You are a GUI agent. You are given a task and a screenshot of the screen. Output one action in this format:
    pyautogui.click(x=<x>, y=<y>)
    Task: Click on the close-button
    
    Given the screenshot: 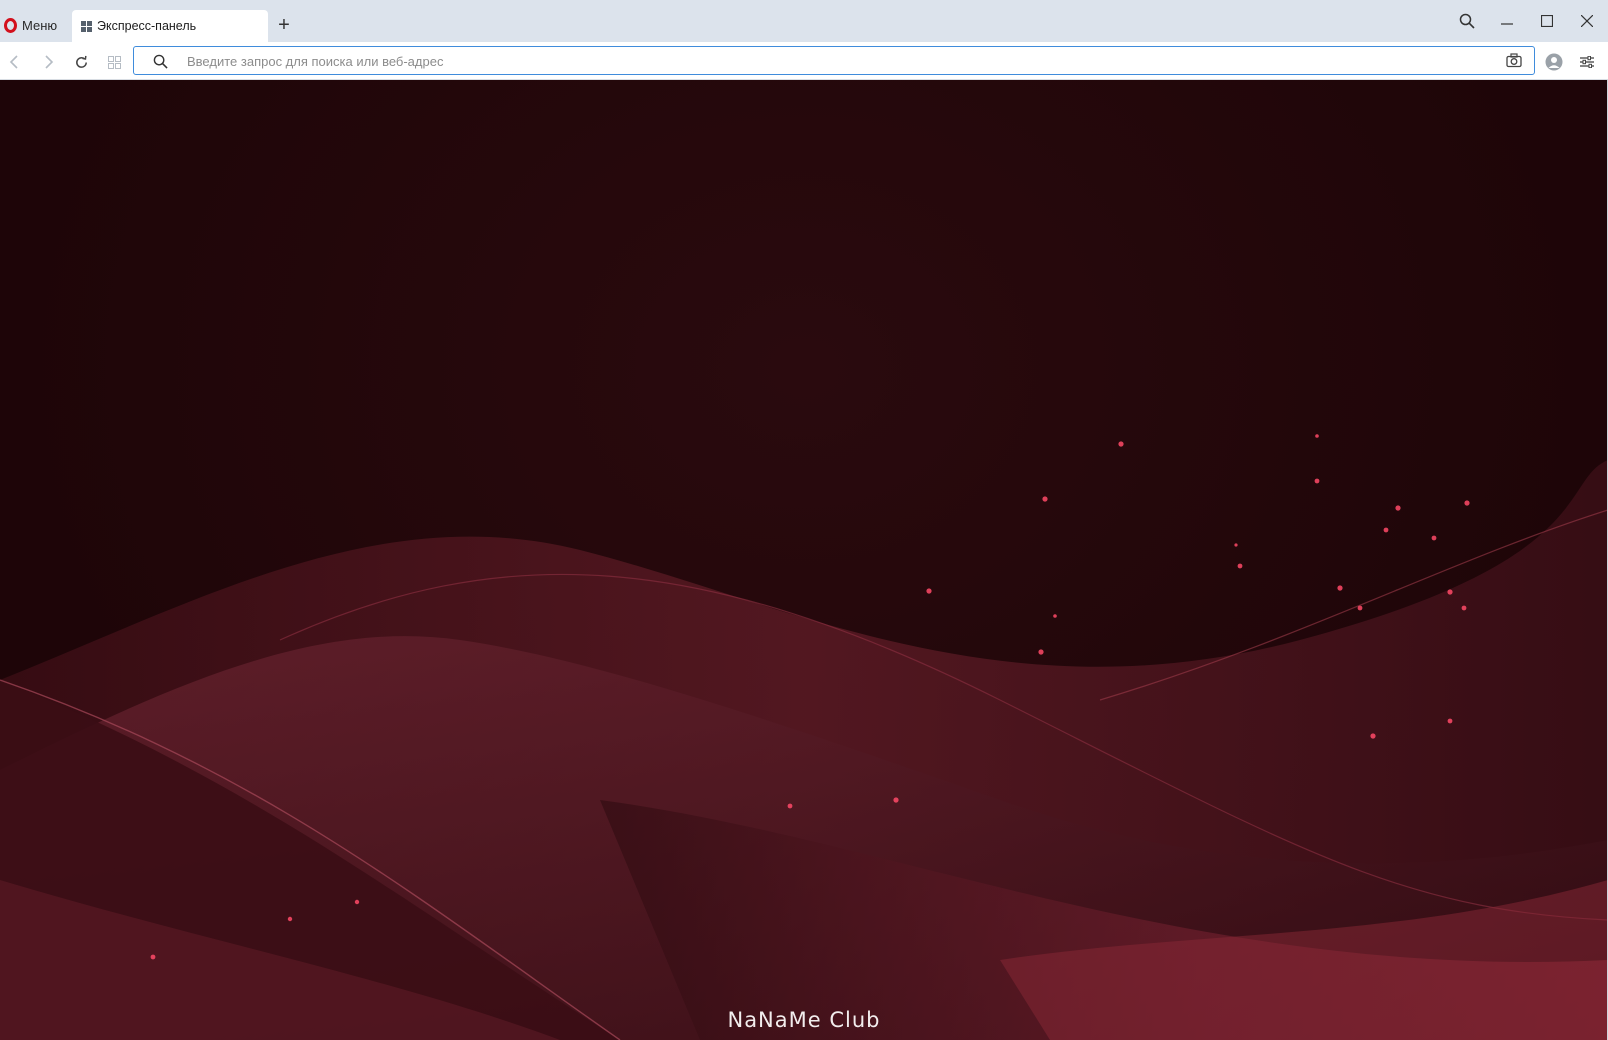 What is the action you would take?
    pyautogui.click(x=1587, y=21)
    